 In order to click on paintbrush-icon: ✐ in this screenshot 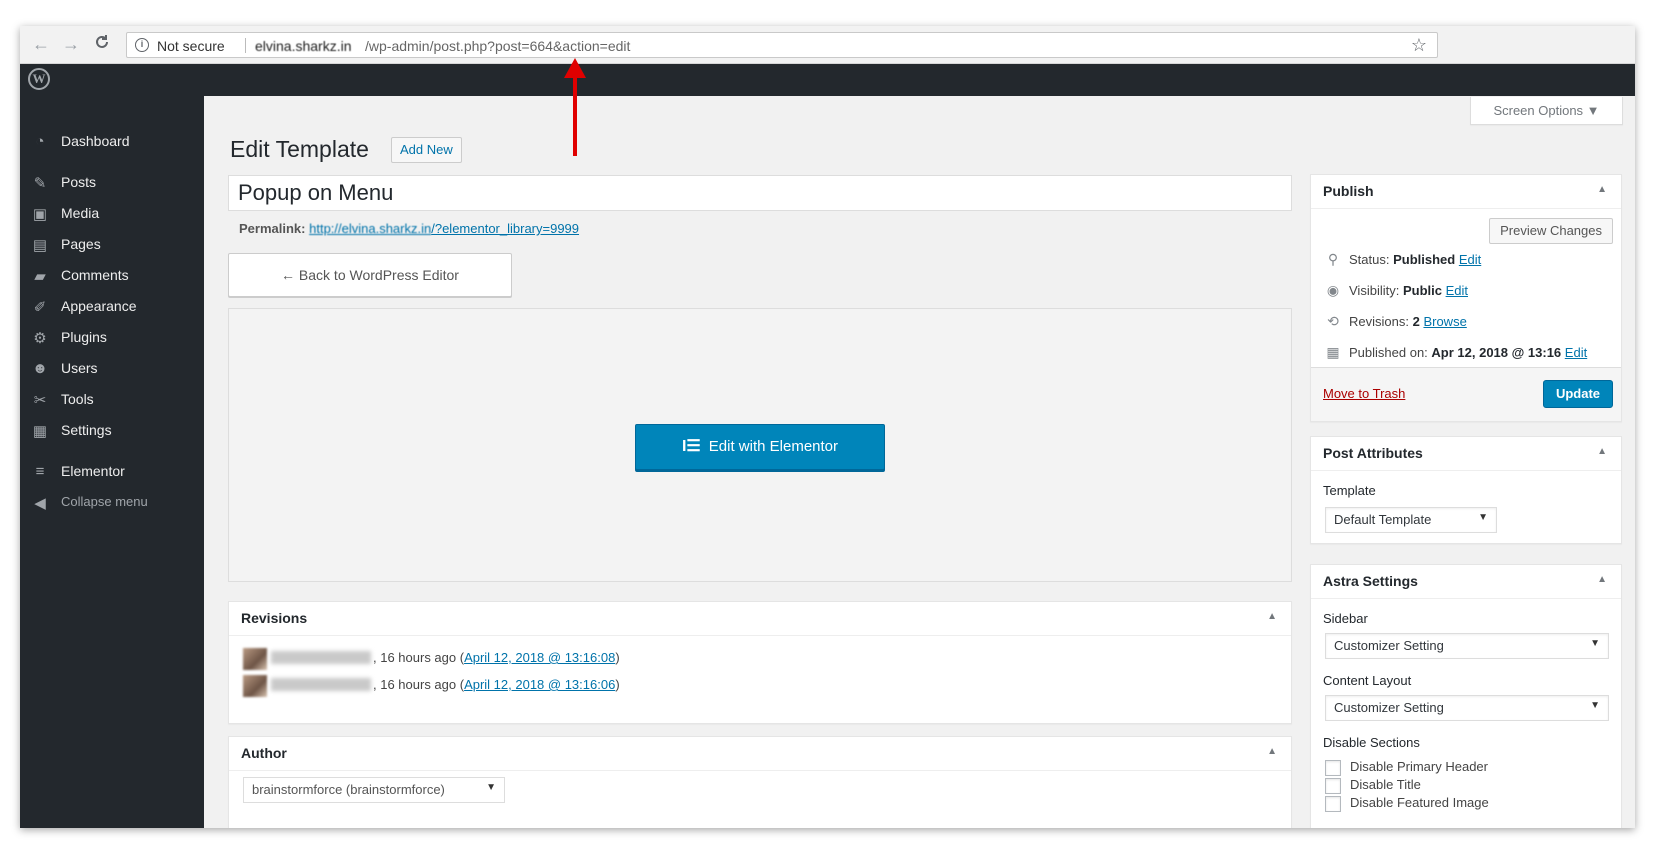, I will do `click(40, 307)`.